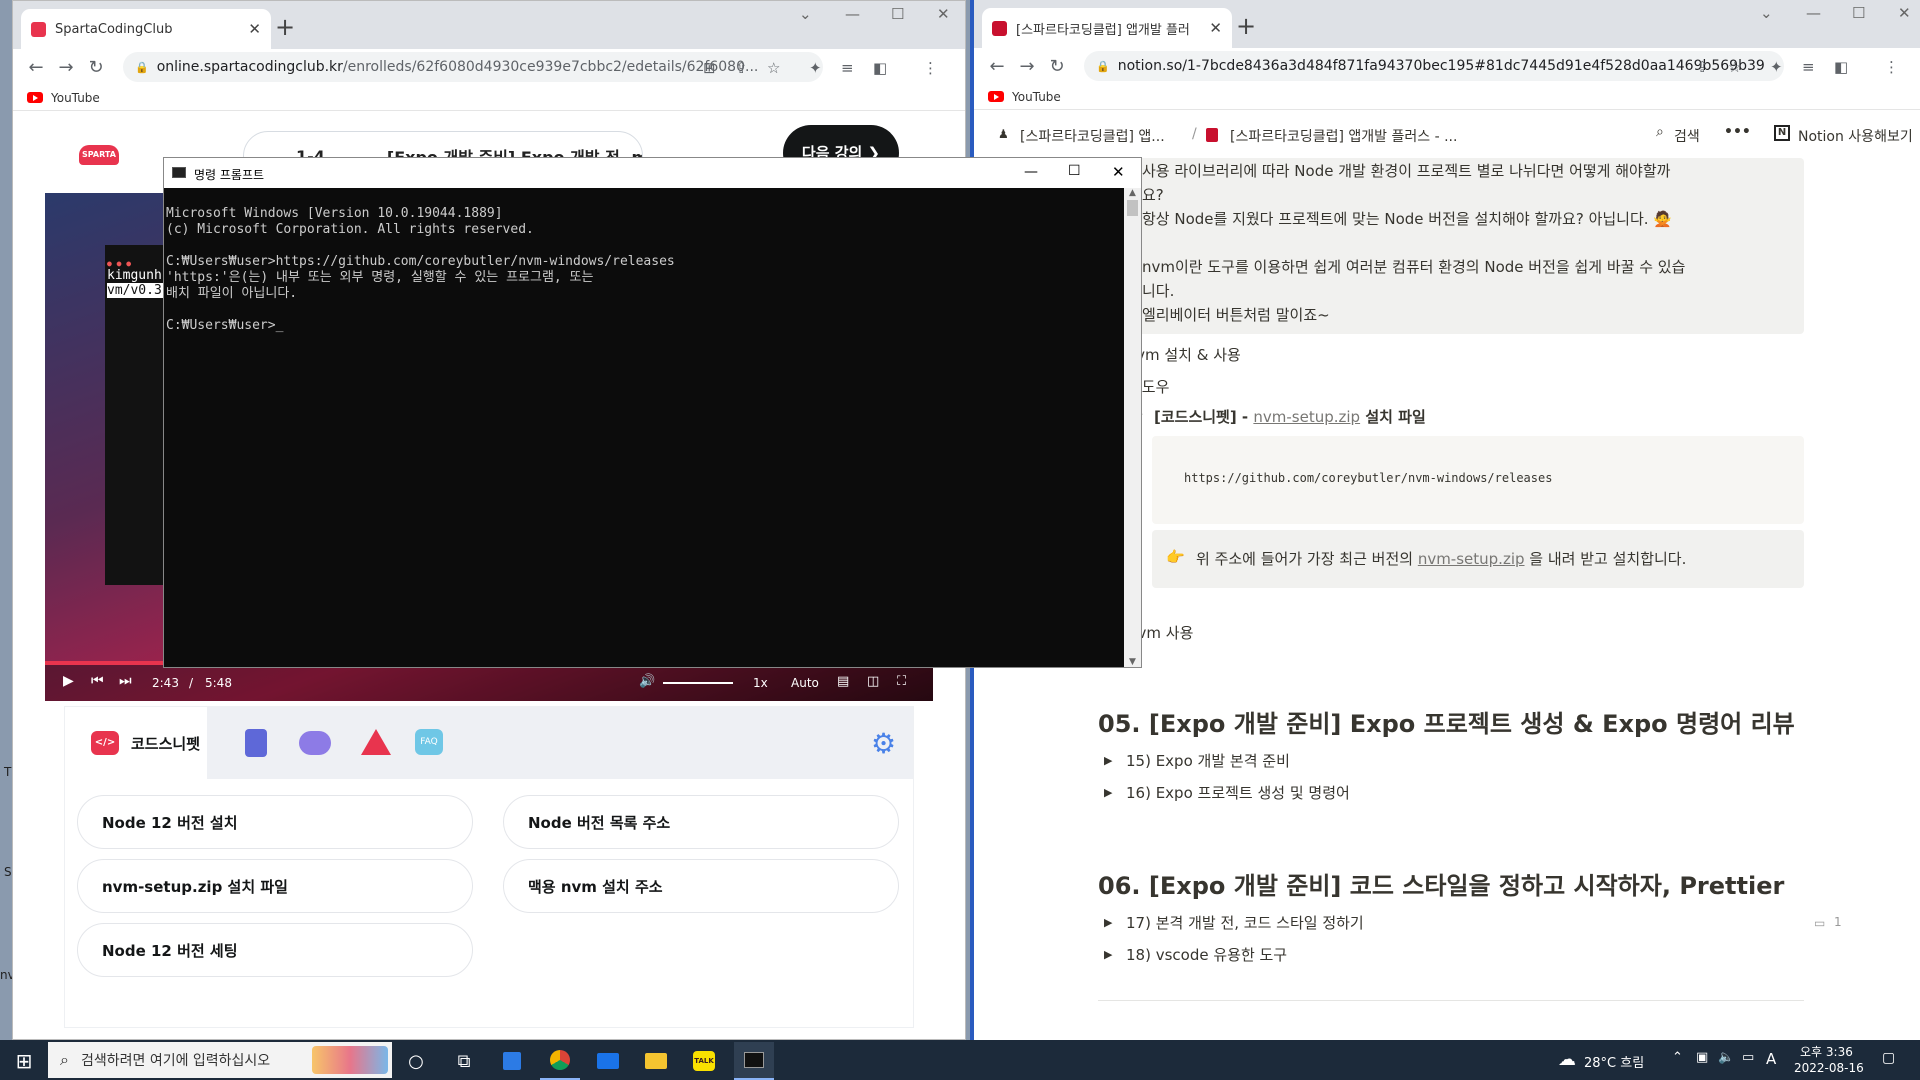 The height and width of the screenshot is (1080, 1920). I want to click on clock-date: 2022-08-16, so click(1829, 1068).